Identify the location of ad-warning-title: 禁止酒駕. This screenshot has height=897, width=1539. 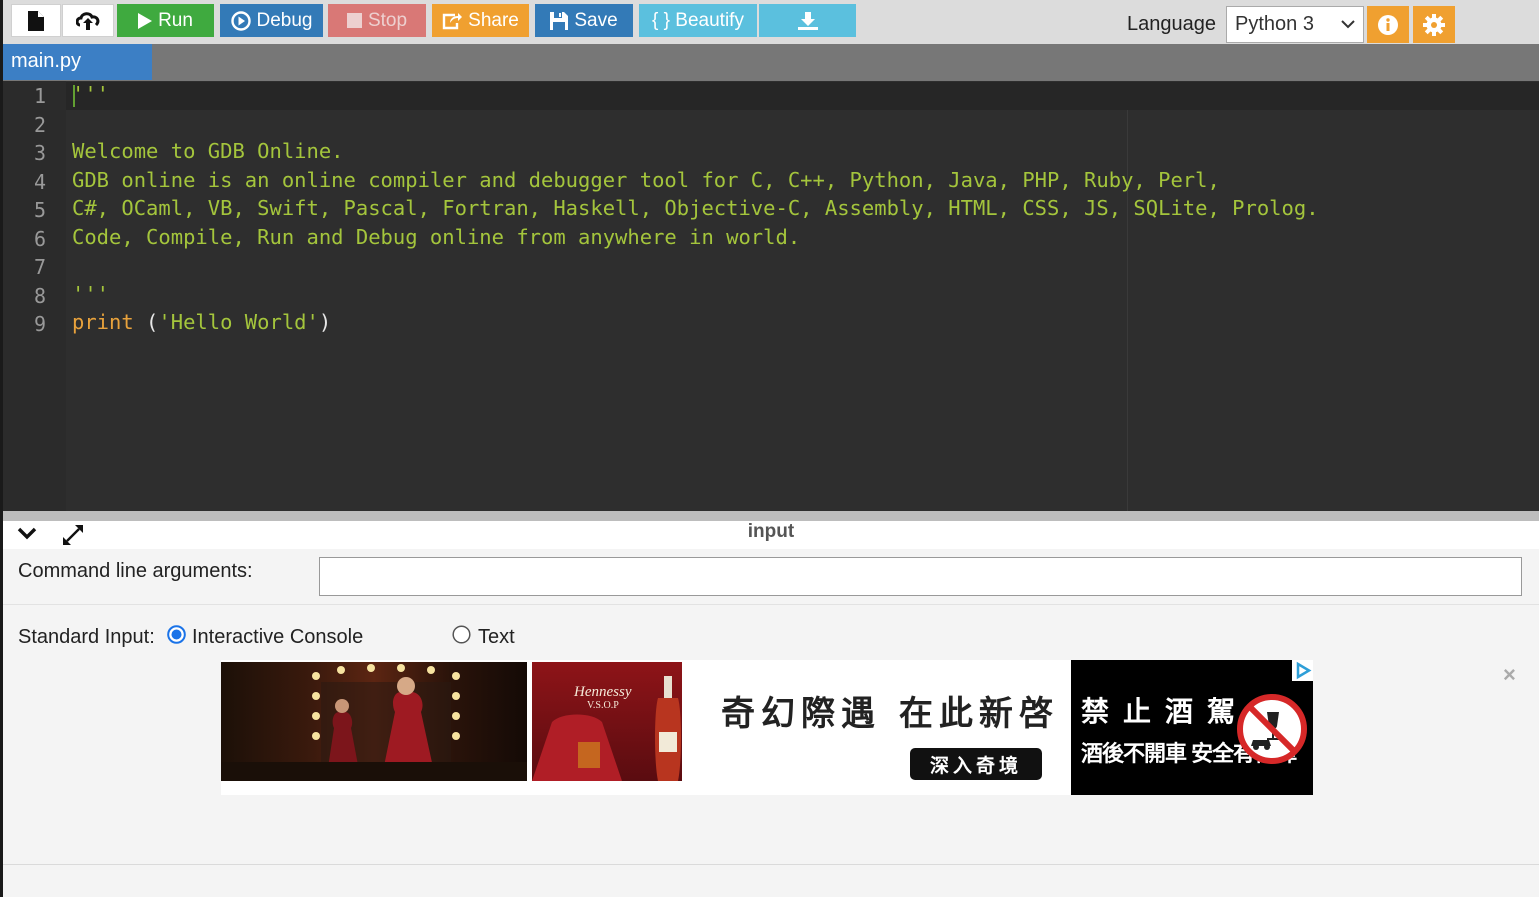
(1165, 711).